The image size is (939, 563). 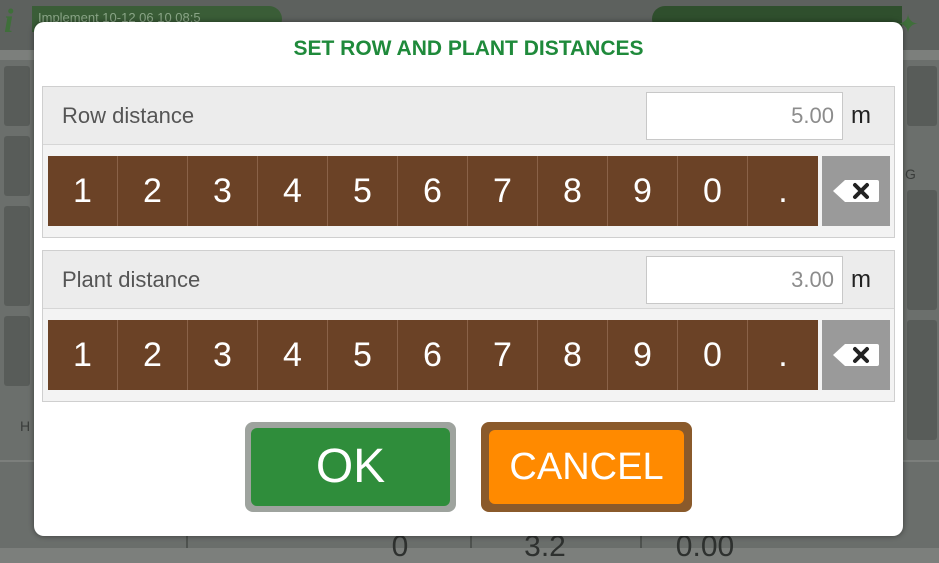 I want to click on plant-backspace-button, so click(x=856, y=355).